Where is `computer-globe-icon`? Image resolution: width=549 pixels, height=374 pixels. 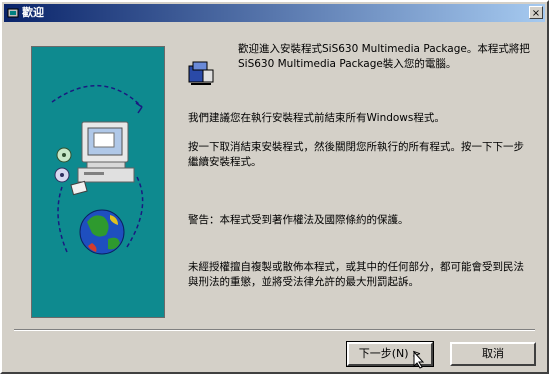 computer-globe-icon is located at coordinates (97, 169).